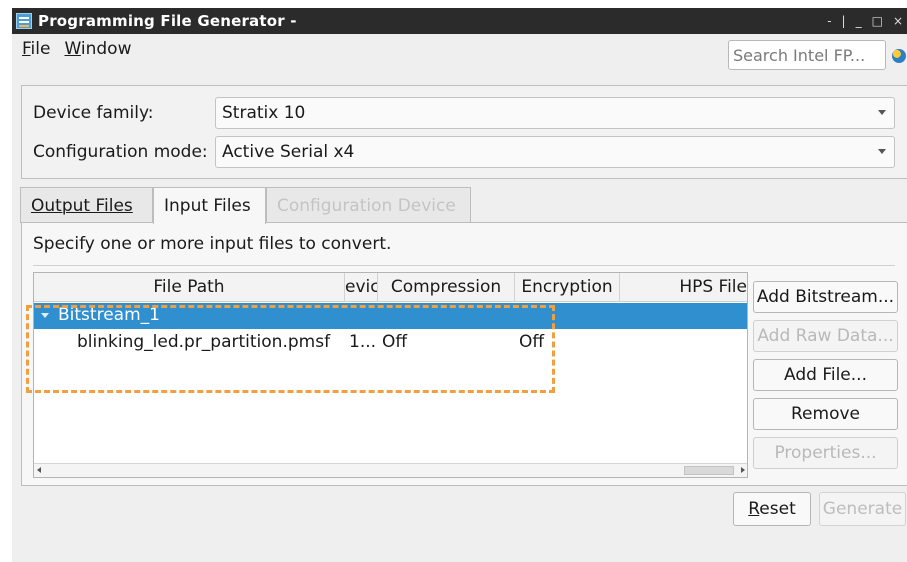  I want to click on tab-configuration-device-label: Configuration Device, so click(366, 206).